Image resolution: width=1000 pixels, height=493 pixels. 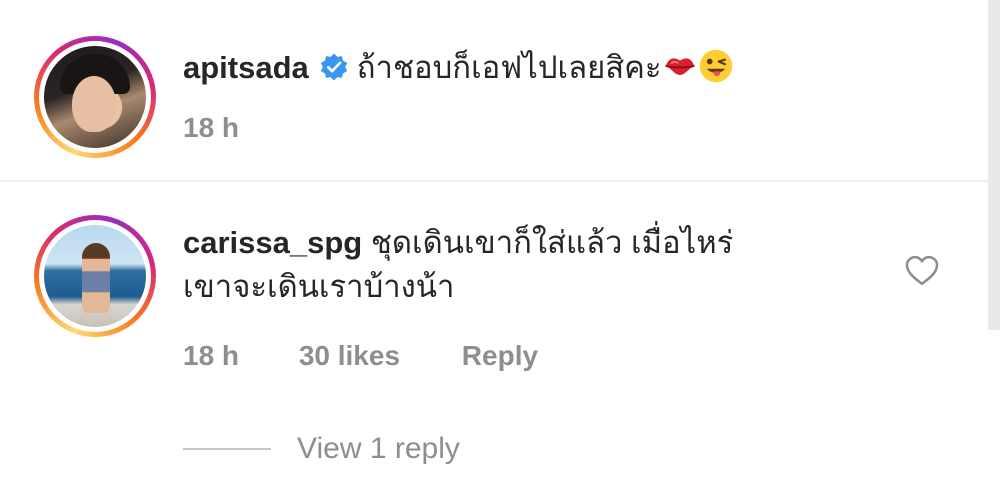 What do you see at coordinates (319, 286) in the screenshot?
I see `comment-text-line-2: เขาจะเดินเราบ้างน้า` at bounding box center [319, 286].